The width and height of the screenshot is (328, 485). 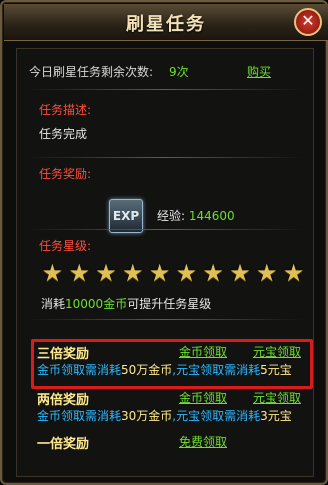 I want to click on tier-name: 一倍奖励, so click(x=63, y=444).